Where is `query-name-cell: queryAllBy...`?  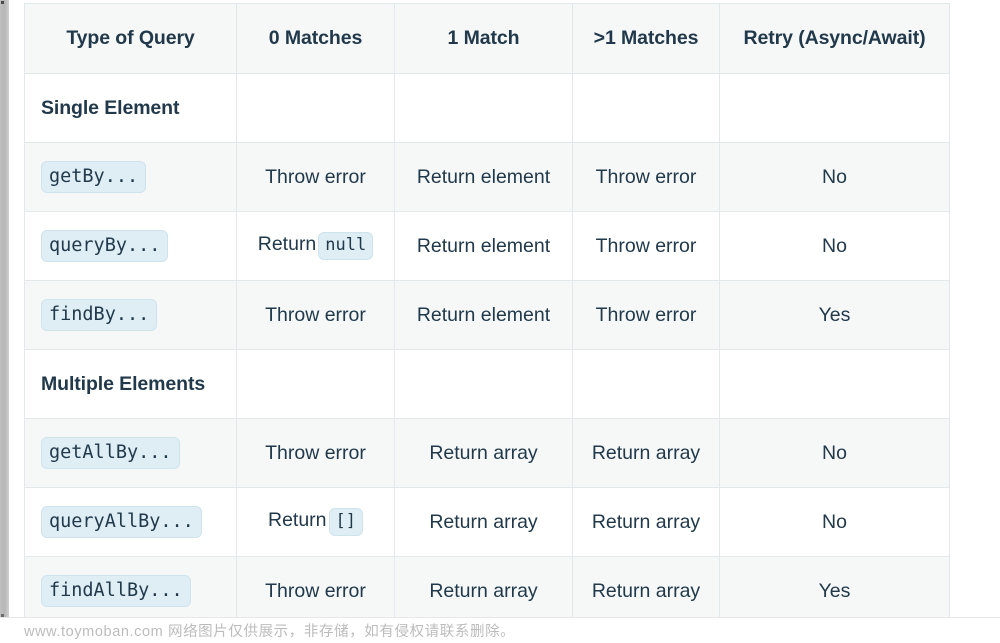
query-name-cell: queryAllBy... is located at coordinates (130, 522).